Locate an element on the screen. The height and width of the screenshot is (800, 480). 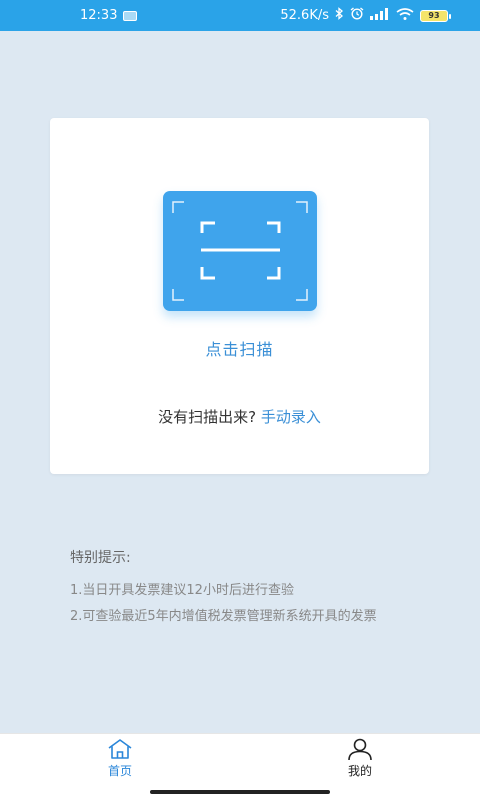
tip-item: 2.可查验最近5年内增值税发票管理新系统开具的发票 is located at coordinates (223, 616).